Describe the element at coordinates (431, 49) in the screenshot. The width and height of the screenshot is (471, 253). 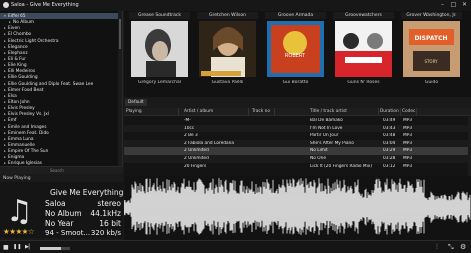
I see `album-cover: DISPATCH STORY` at that location.